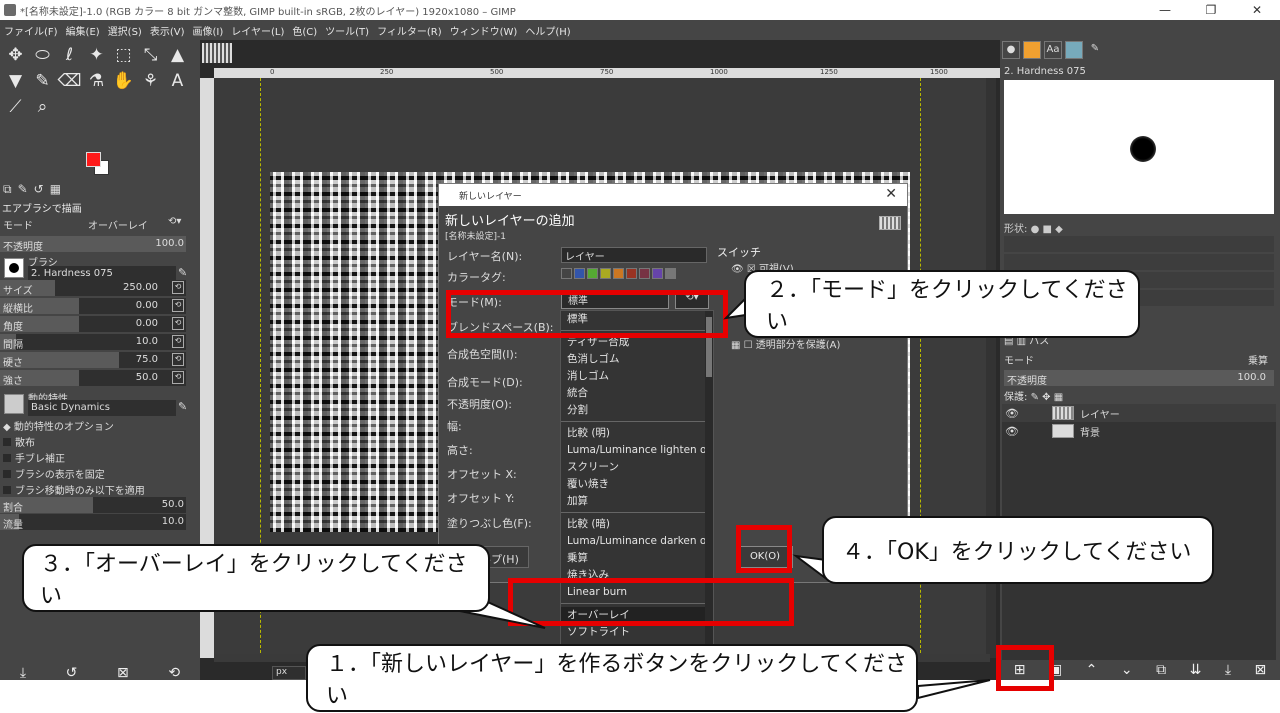 The image size is (1280, 713). What do you see at coordinates (304, 30) in the screenshot?
I see `menu-colors: 色(C)` at bounding box center [304, 30].